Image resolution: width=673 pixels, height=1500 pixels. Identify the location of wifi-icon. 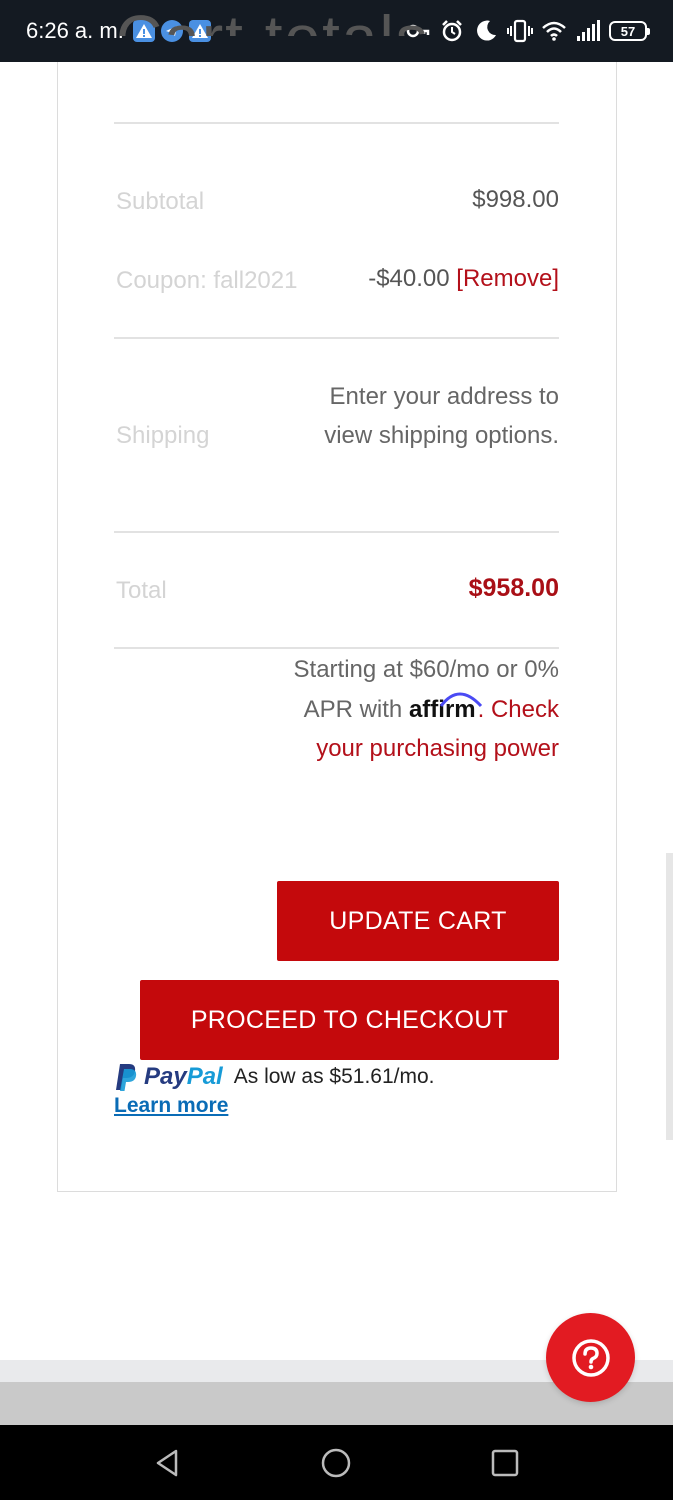
(554, 31).